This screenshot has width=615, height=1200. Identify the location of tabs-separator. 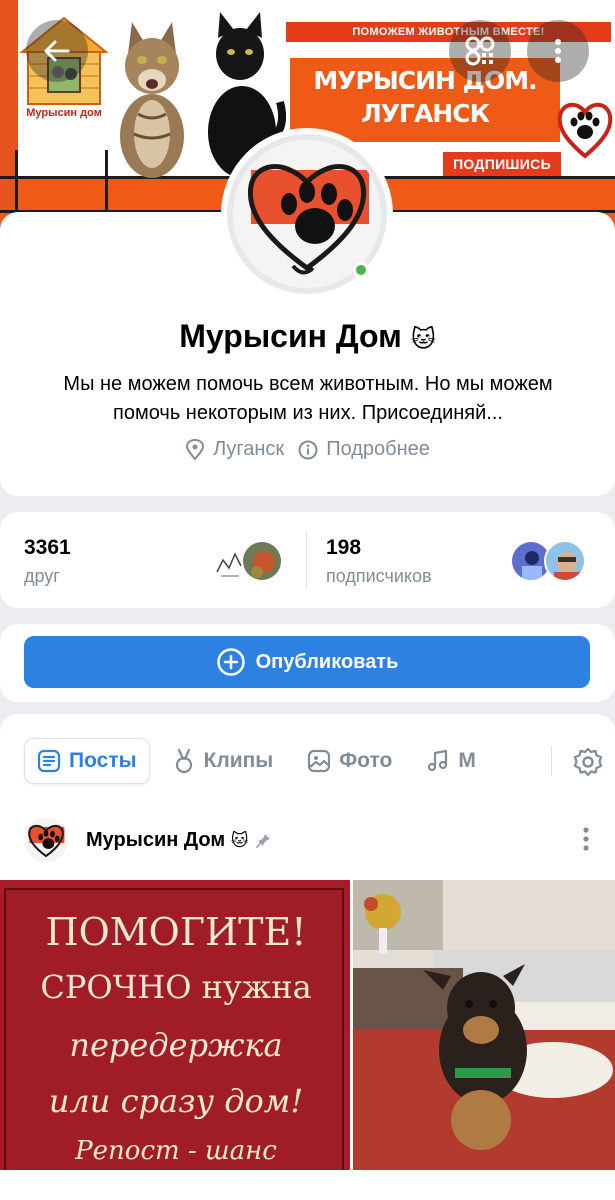
(551, 761).